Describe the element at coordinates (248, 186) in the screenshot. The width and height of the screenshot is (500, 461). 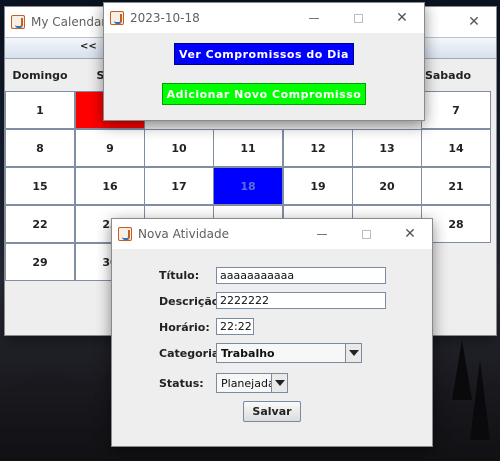
I see `day-cell-selected: 18` at that location.